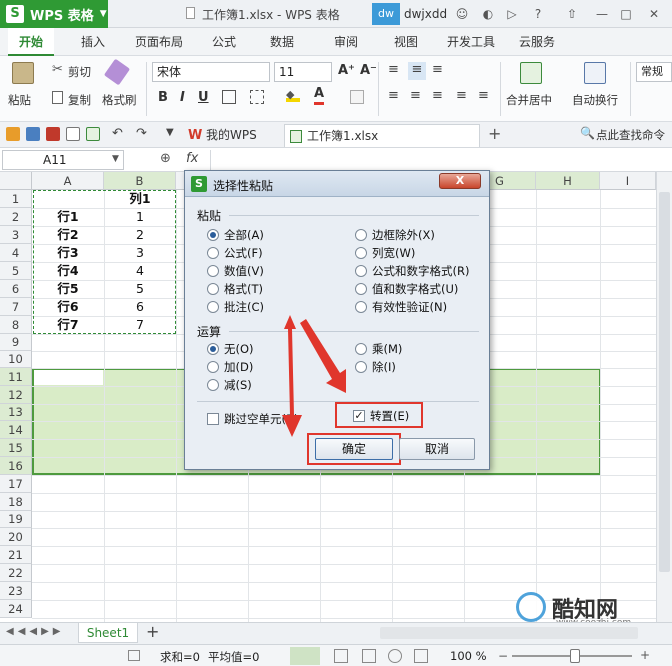  I want to click on new-tab-icon: +, so click(494, 133).